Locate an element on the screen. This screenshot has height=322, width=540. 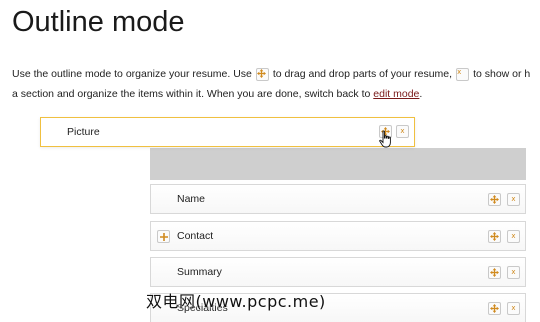
intro-text-end: . is located at coordinates (421, 94).